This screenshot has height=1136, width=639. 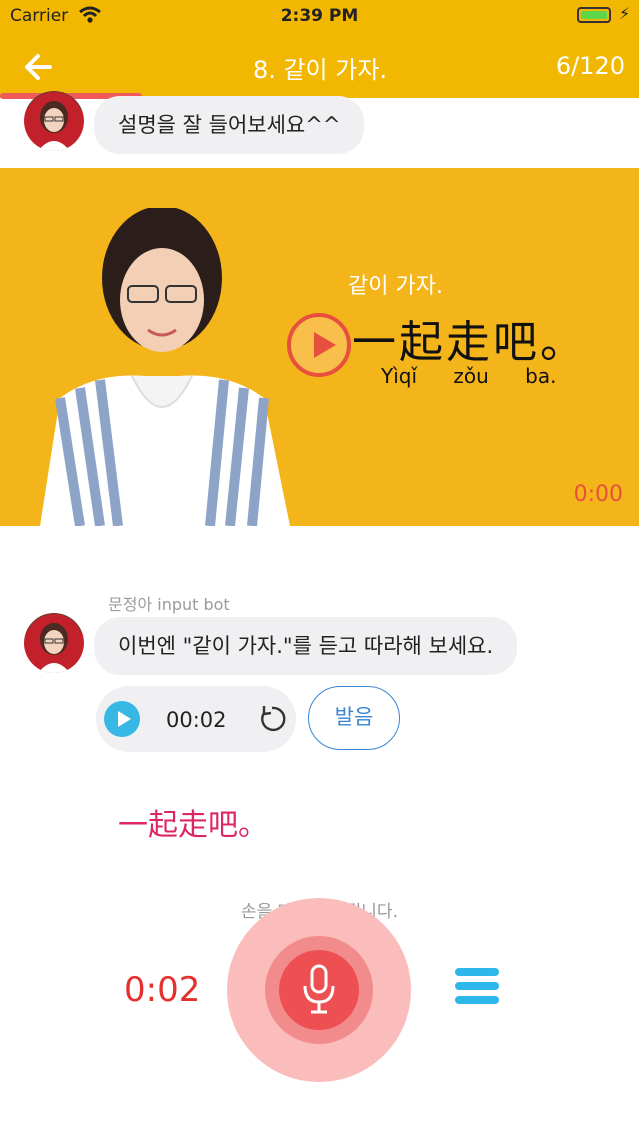 I want to click on video-subtitle: 같이 가자., so click(x=395, y=286).